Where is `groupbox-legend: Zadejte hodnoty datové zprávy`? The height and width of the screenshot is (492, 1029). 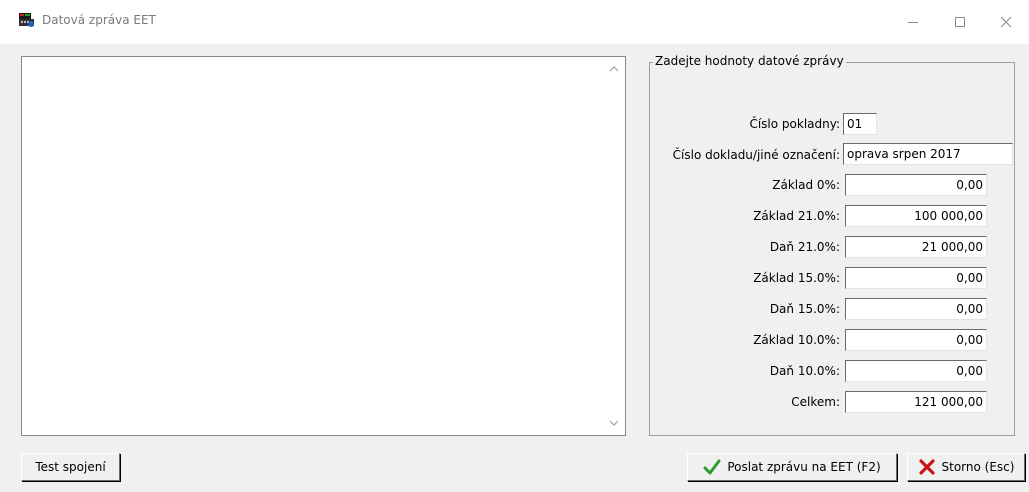
groupbox-legend: Zadejte hodnoty datové zprávy is located at coordinates (749, 61).